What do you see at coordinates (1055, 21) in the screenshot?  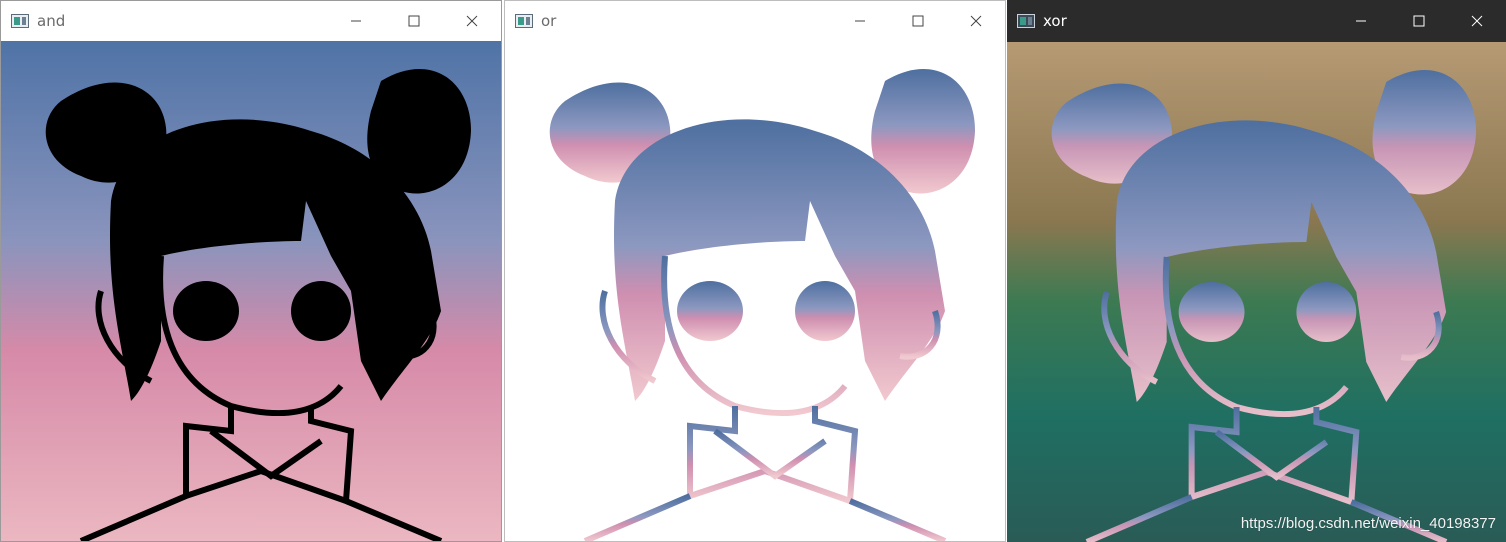 I see `window-title: xor` at bounding box center [1055, 21].